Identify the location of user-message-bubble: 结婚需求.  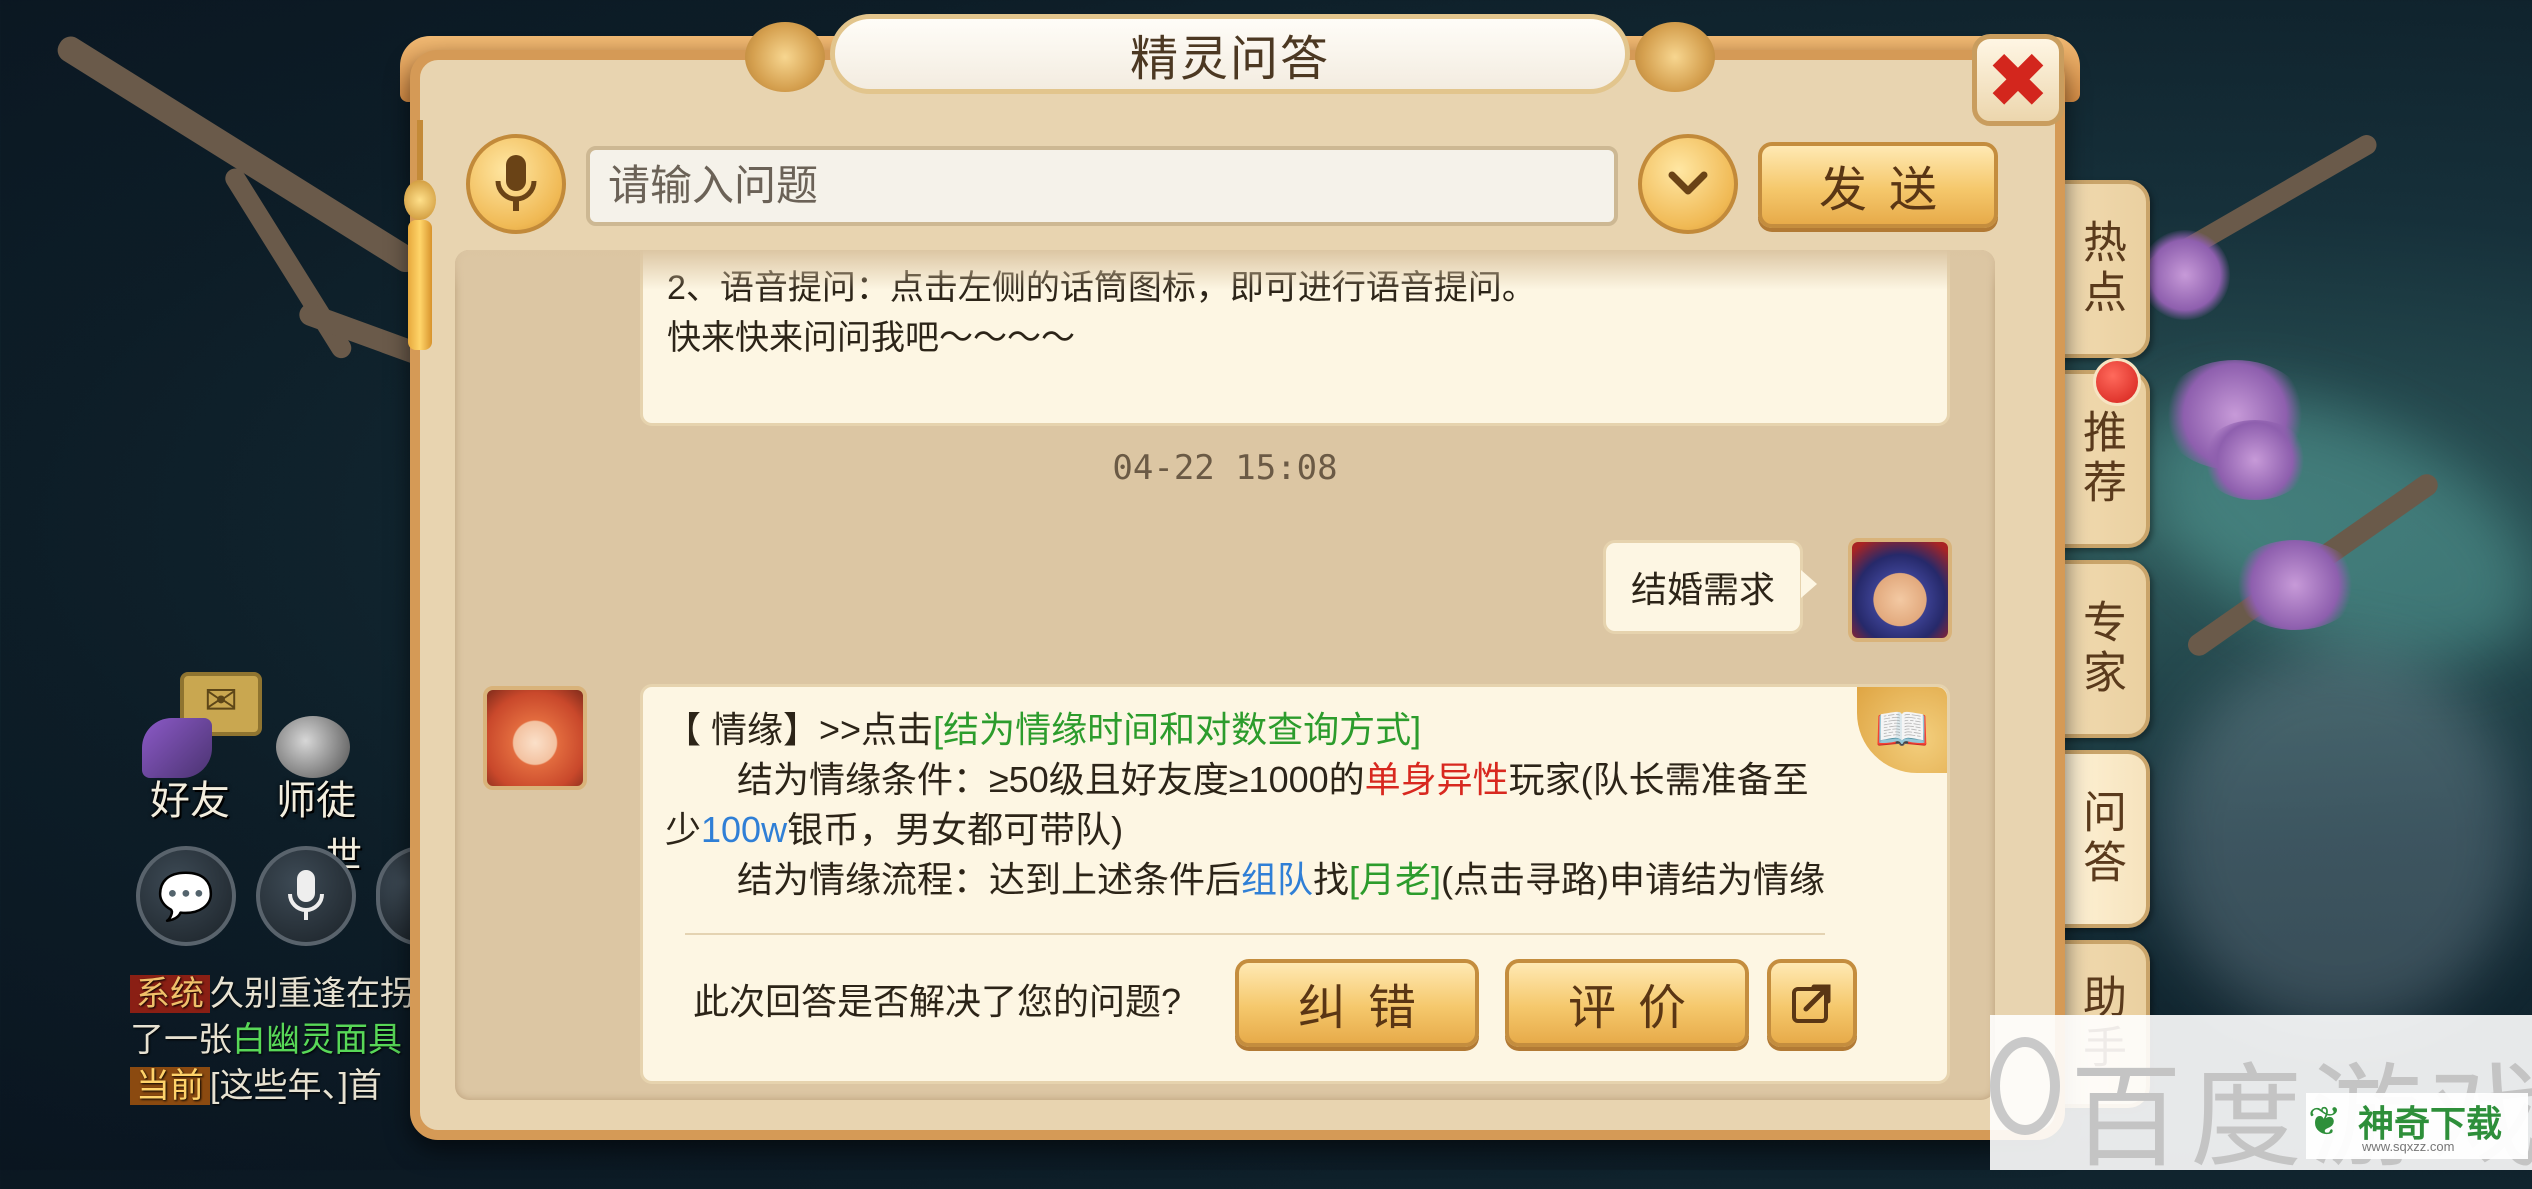
(1703, 587).